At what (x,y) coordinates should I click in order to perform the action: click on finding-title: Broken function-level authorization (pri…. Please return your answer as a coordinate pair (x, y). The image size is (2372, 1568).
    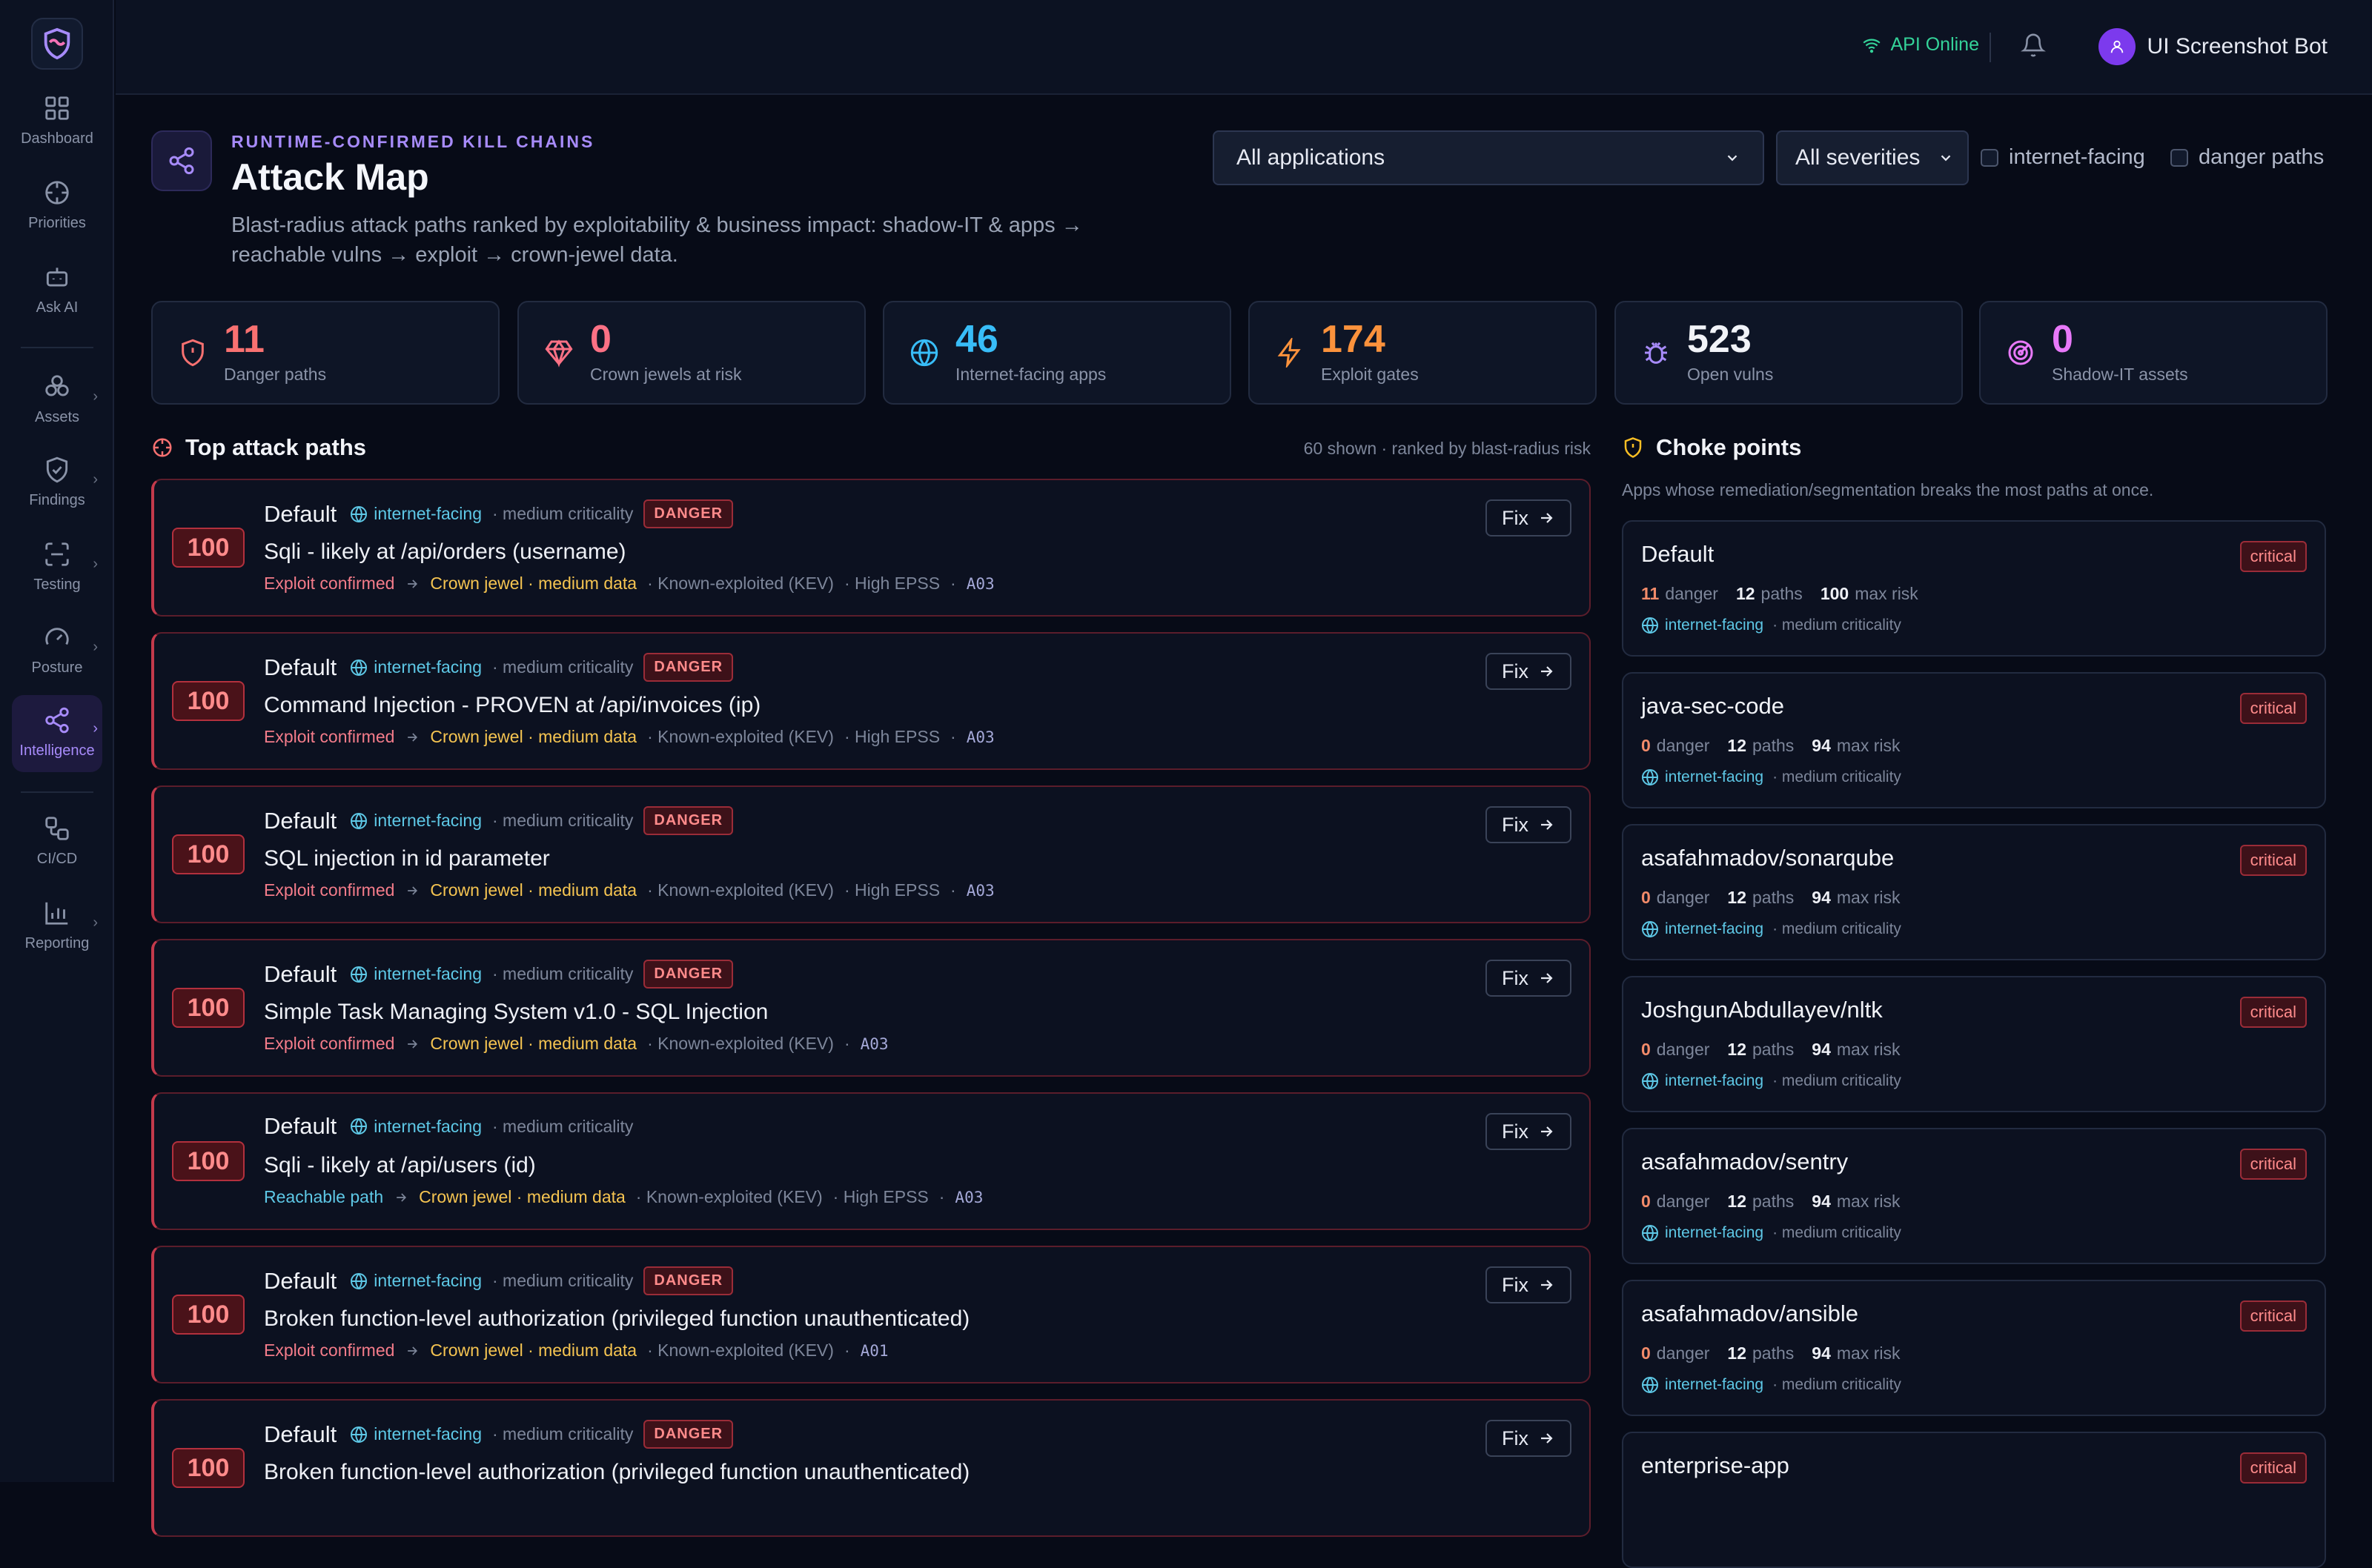
    Looking at the image, I should click on (617, 1472).